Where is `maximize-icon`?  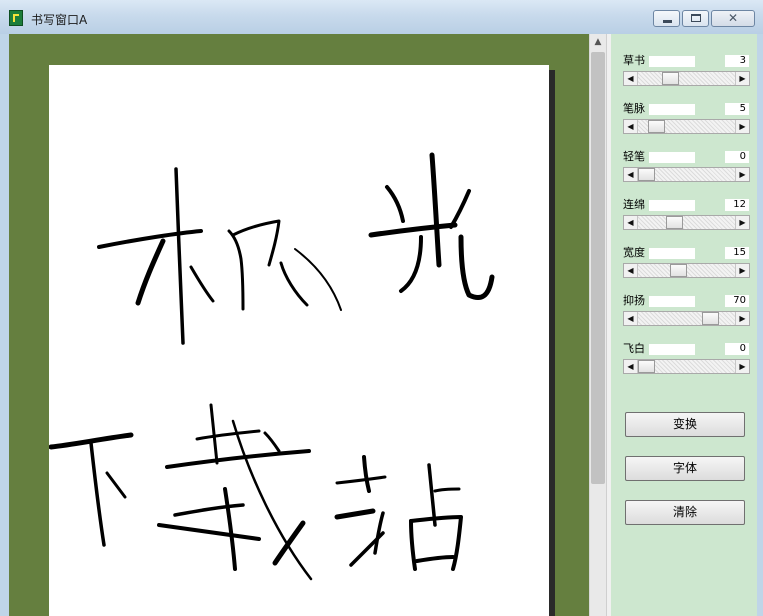 maximize-icon is located at coordinates (696, 18).